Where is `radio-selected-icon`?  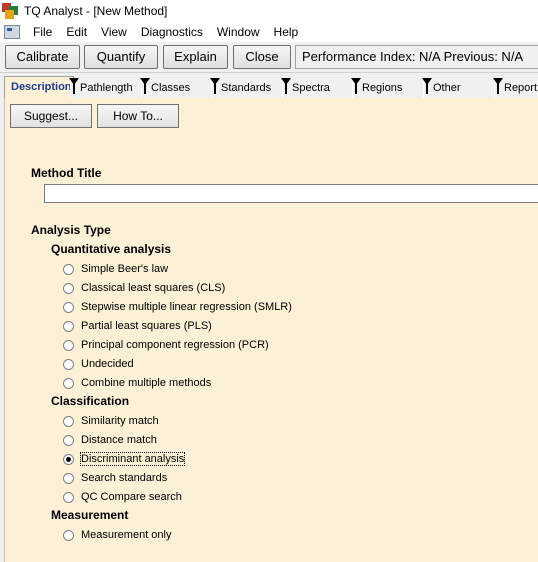
radio-selected-icon is located at coordinates (68, 459).